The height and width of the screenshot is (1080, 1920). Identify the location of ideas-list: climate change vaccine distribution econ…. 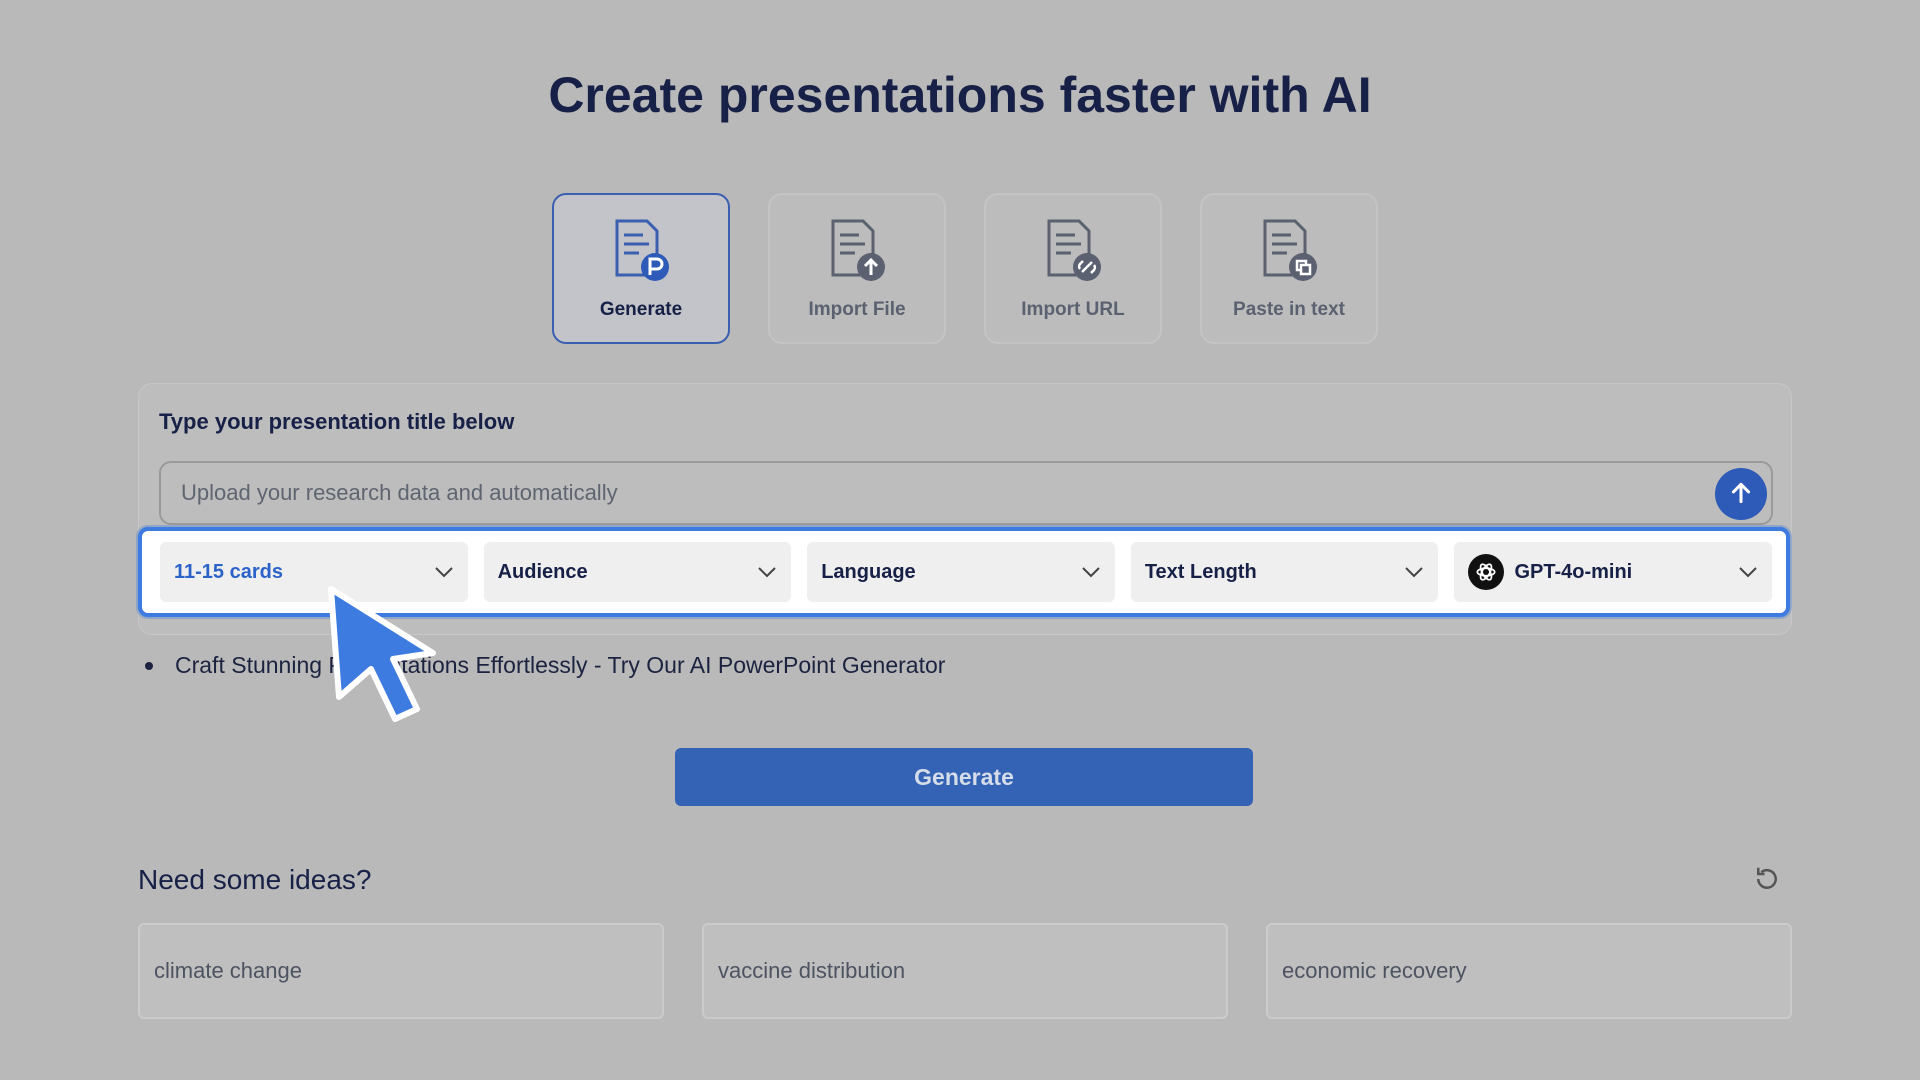
(965, 971).